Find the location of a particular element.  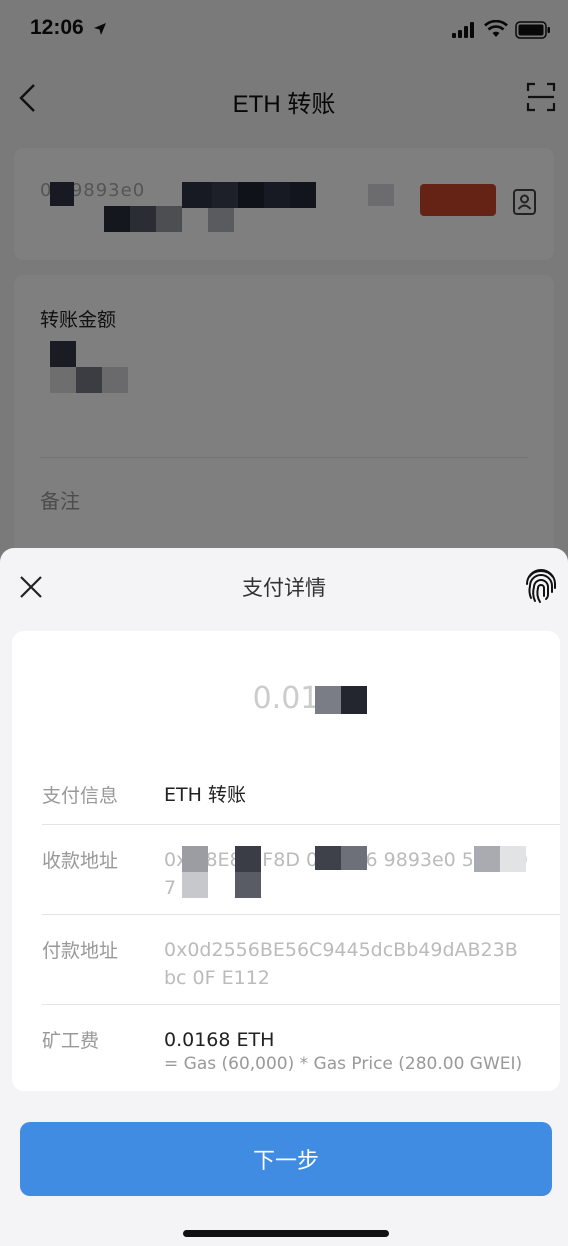

miner-fee-value: 0.0168 ETH is located at coordinates (219, 1040).